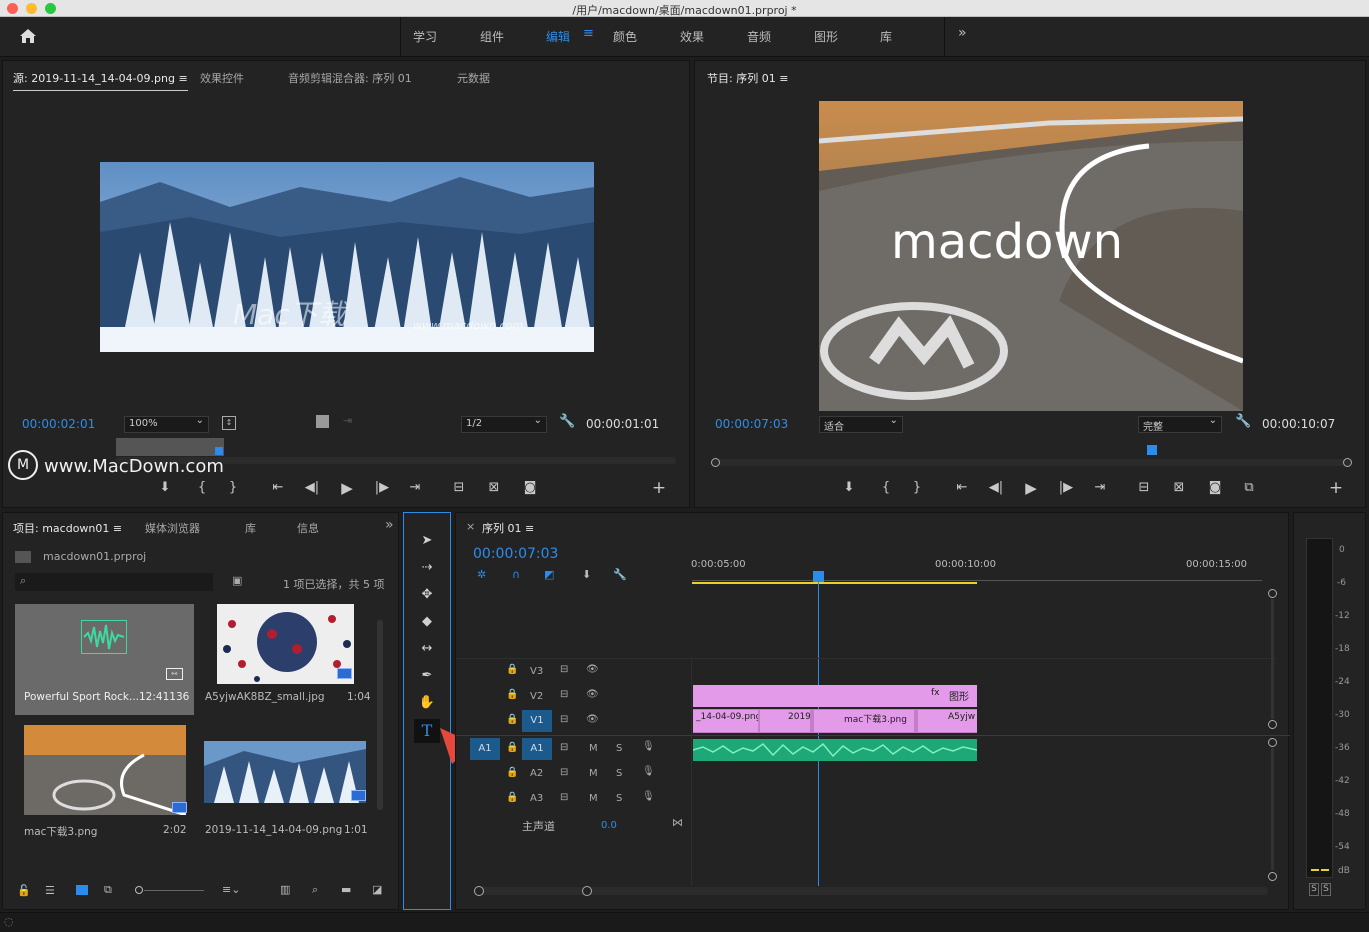  What do you see at coordinates (625, 36) in the screenshot?
I see `workspace-color: 颜色` at bounding box center [625, 36].